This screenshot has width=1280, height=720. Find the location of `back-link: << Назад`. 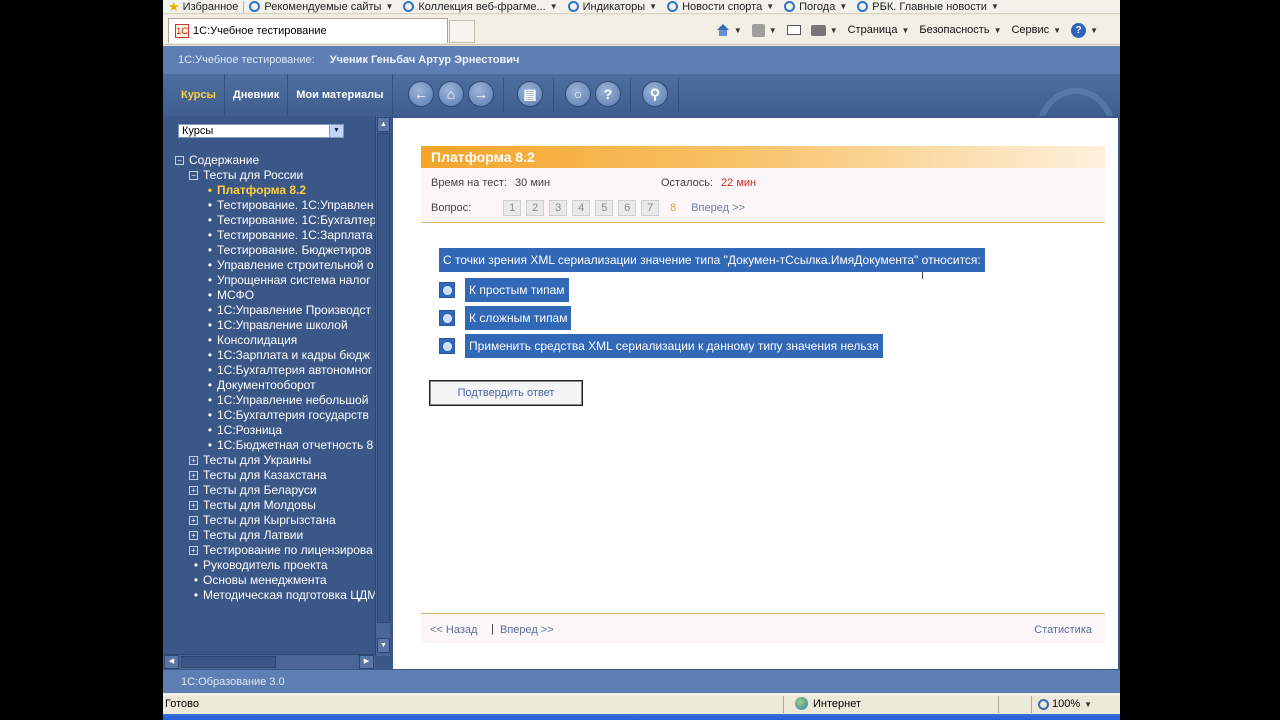

back-link: << Назад is located at coordinates (453, 630).